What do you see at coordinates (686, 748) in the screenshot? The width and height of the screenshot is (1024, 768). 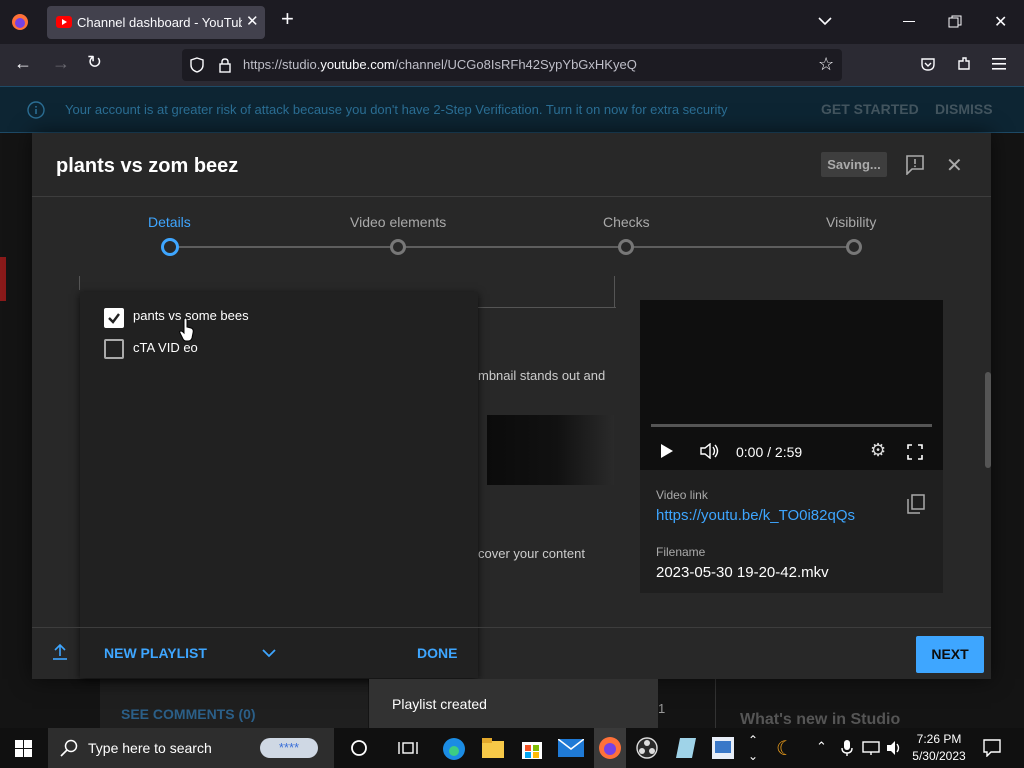 I see `notepad-icon` at bounding box center [686, 748].